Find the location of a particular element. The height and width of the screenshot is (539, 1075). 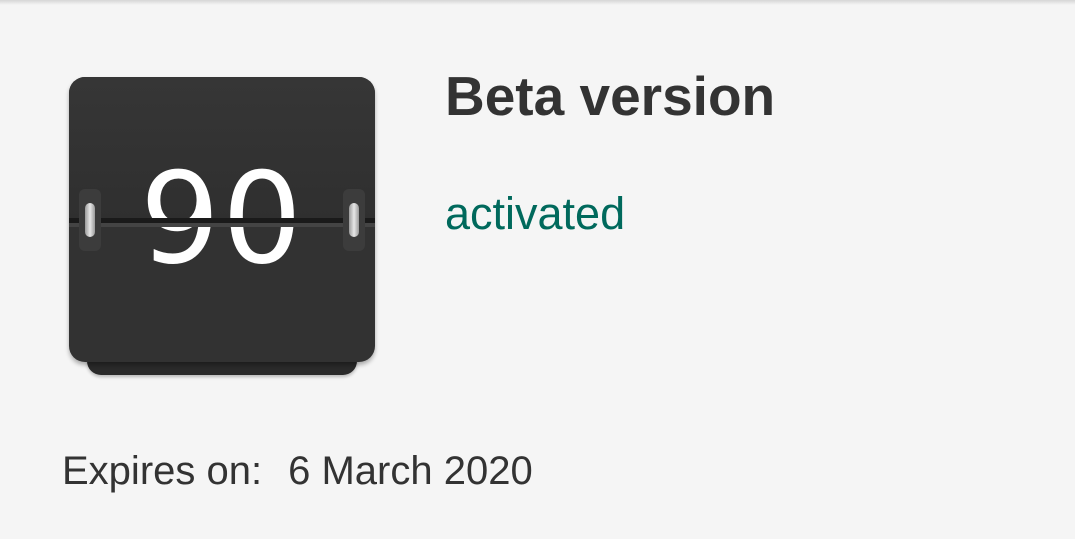

hinge-knob-left is located at coordinates (90, 220).